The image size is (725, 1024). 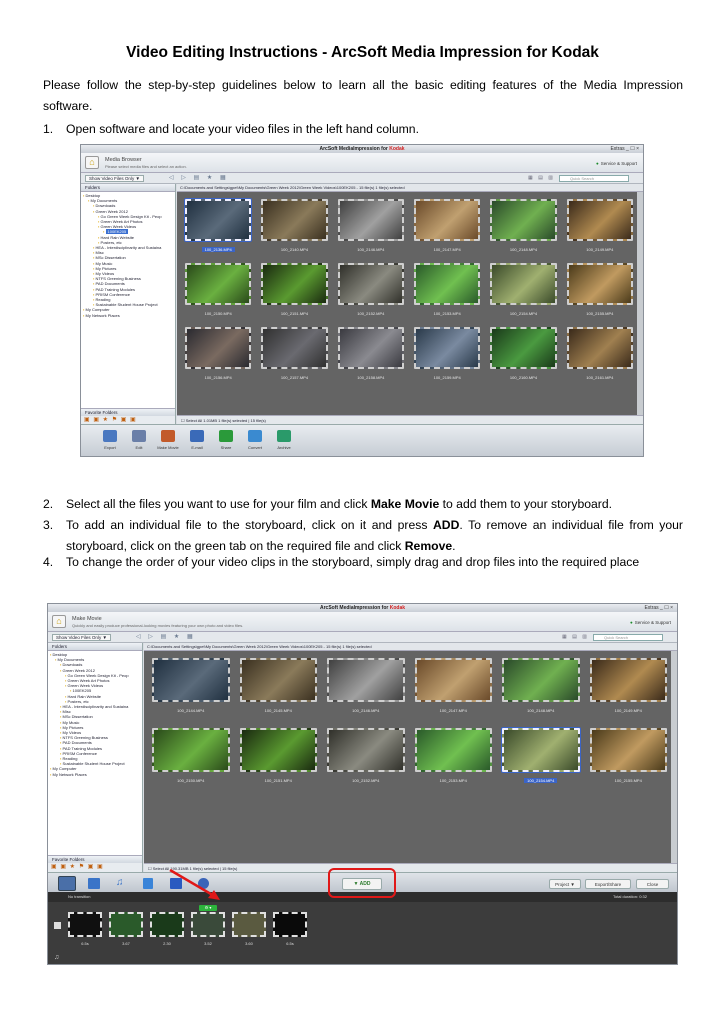 What do you see at coordinates (284, 440) in the screenshot?
I see `archive-button: Archive` at bounding box center [284, 440].